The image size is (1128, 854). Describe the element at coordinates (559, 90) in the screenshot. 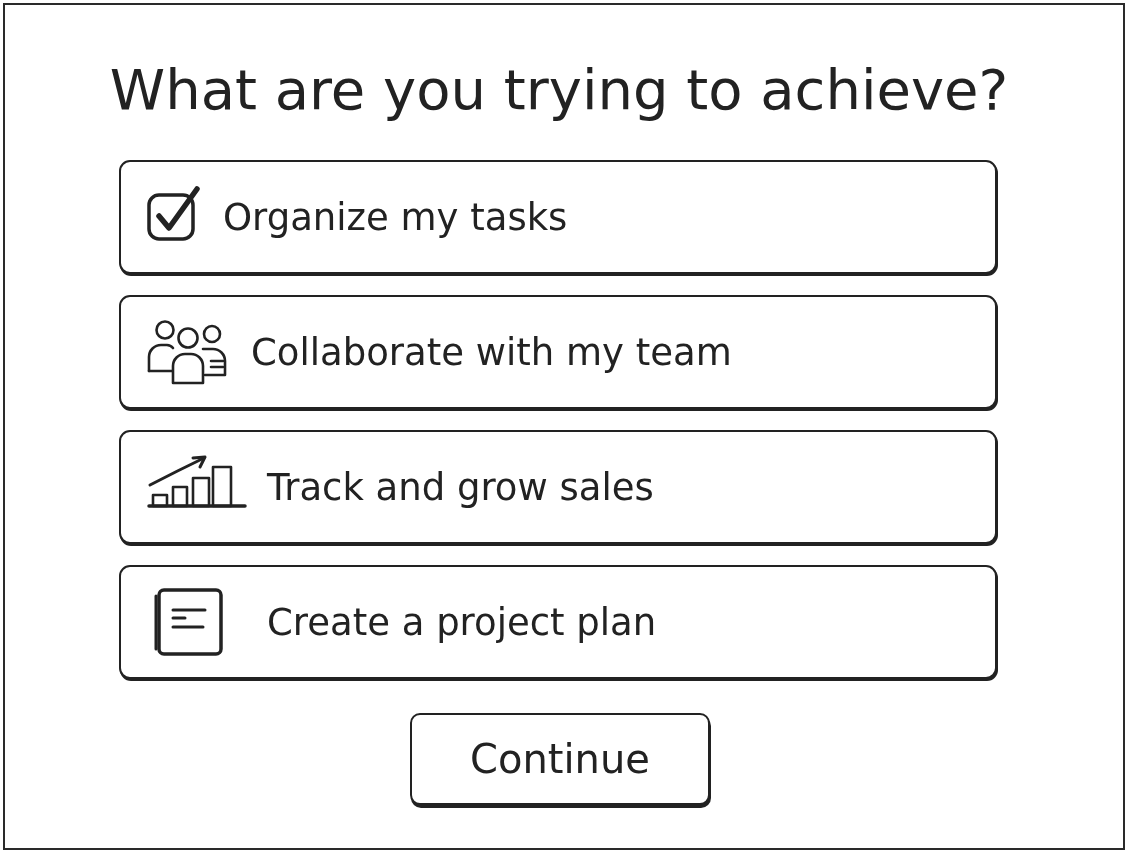

I see `page-title: What are you trying to achieve?` at that location.